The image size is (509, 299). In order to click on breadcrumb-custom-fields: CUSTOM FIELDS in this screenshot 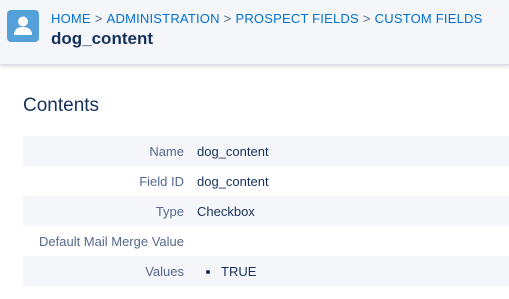, I will do `click(429, 18)`.